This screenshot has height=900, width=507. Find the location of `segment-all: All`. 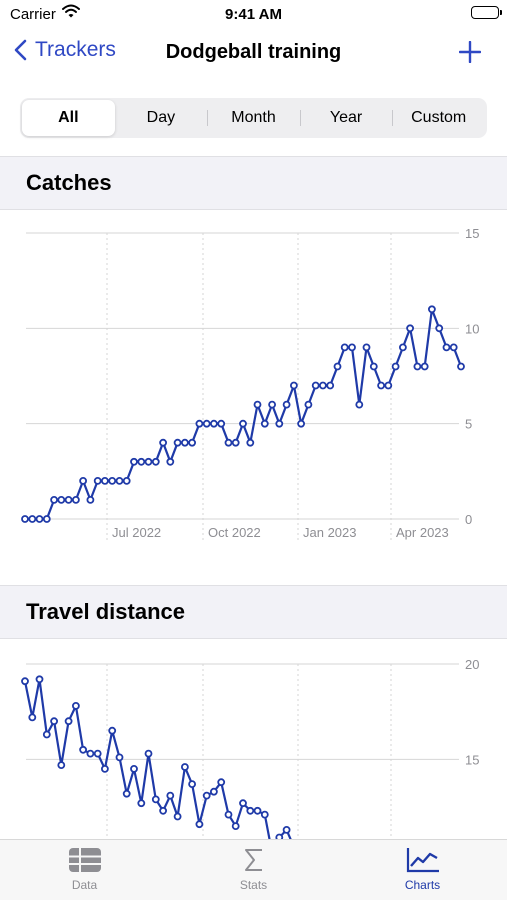

segment-all: All is located at coordinates (68, 118).